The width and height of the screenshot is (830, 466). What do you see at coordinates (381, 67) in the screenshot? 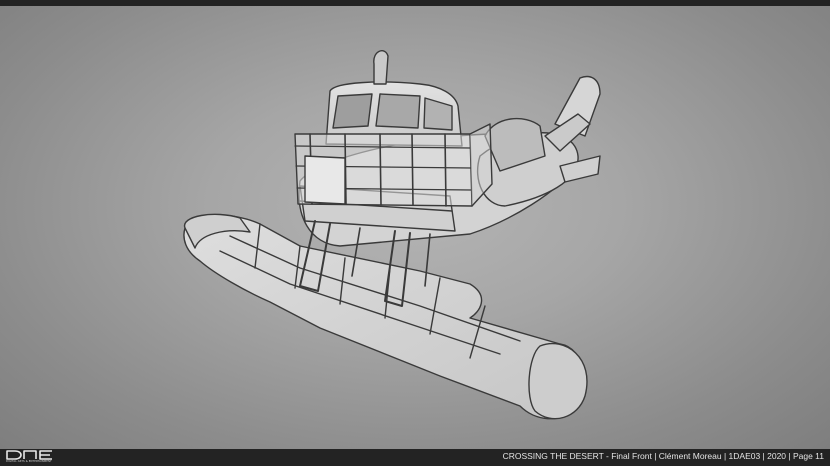
I see `exhaust-pipe` at bounding box center [381, 67].